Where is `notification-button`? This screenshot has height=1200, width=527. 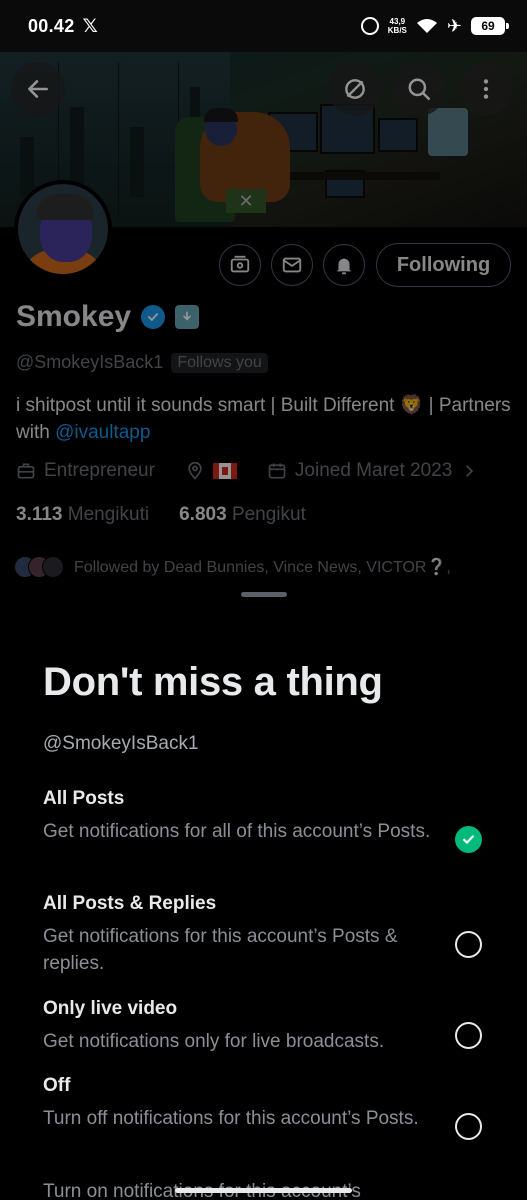
notification-button is located at coordinates (344, 265).